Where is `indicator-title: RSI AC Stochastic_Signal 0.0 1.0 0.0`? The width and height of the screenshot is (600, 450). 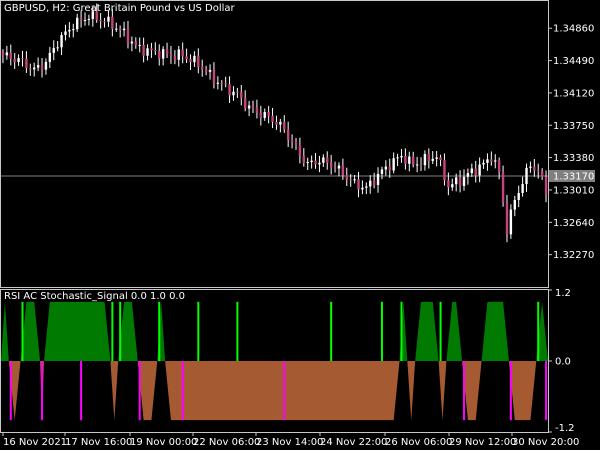
indicator-title: RSI AC Stochastic_Signal 0.0 1.0 0.0 is located at coordinates (94, 296).